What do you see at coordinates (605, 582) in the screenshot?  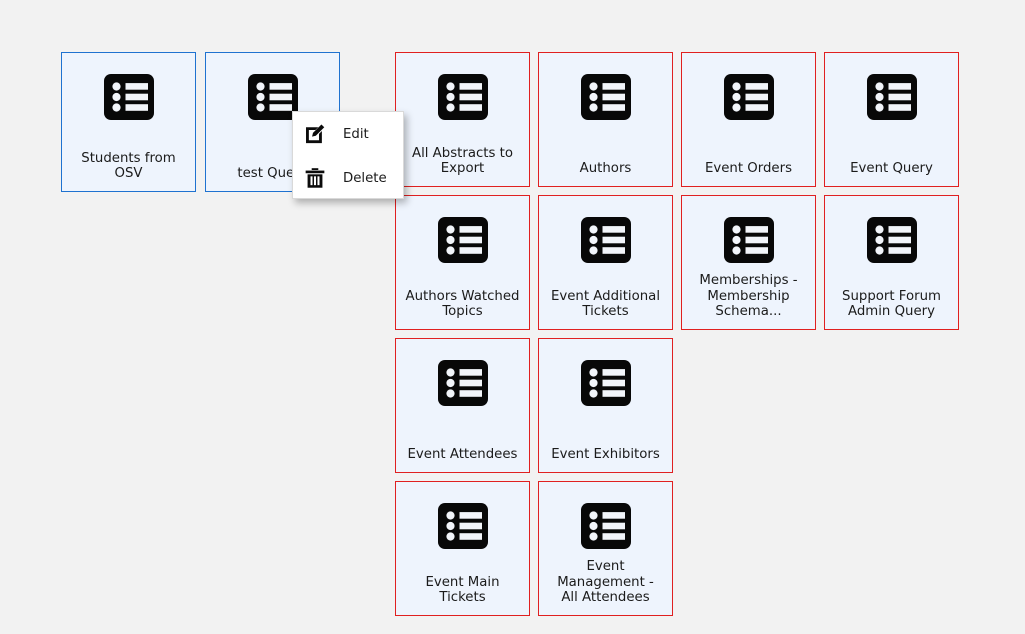 I see `query-tile-label: Event Management - All Attendees` at bounding box center [605, 582].